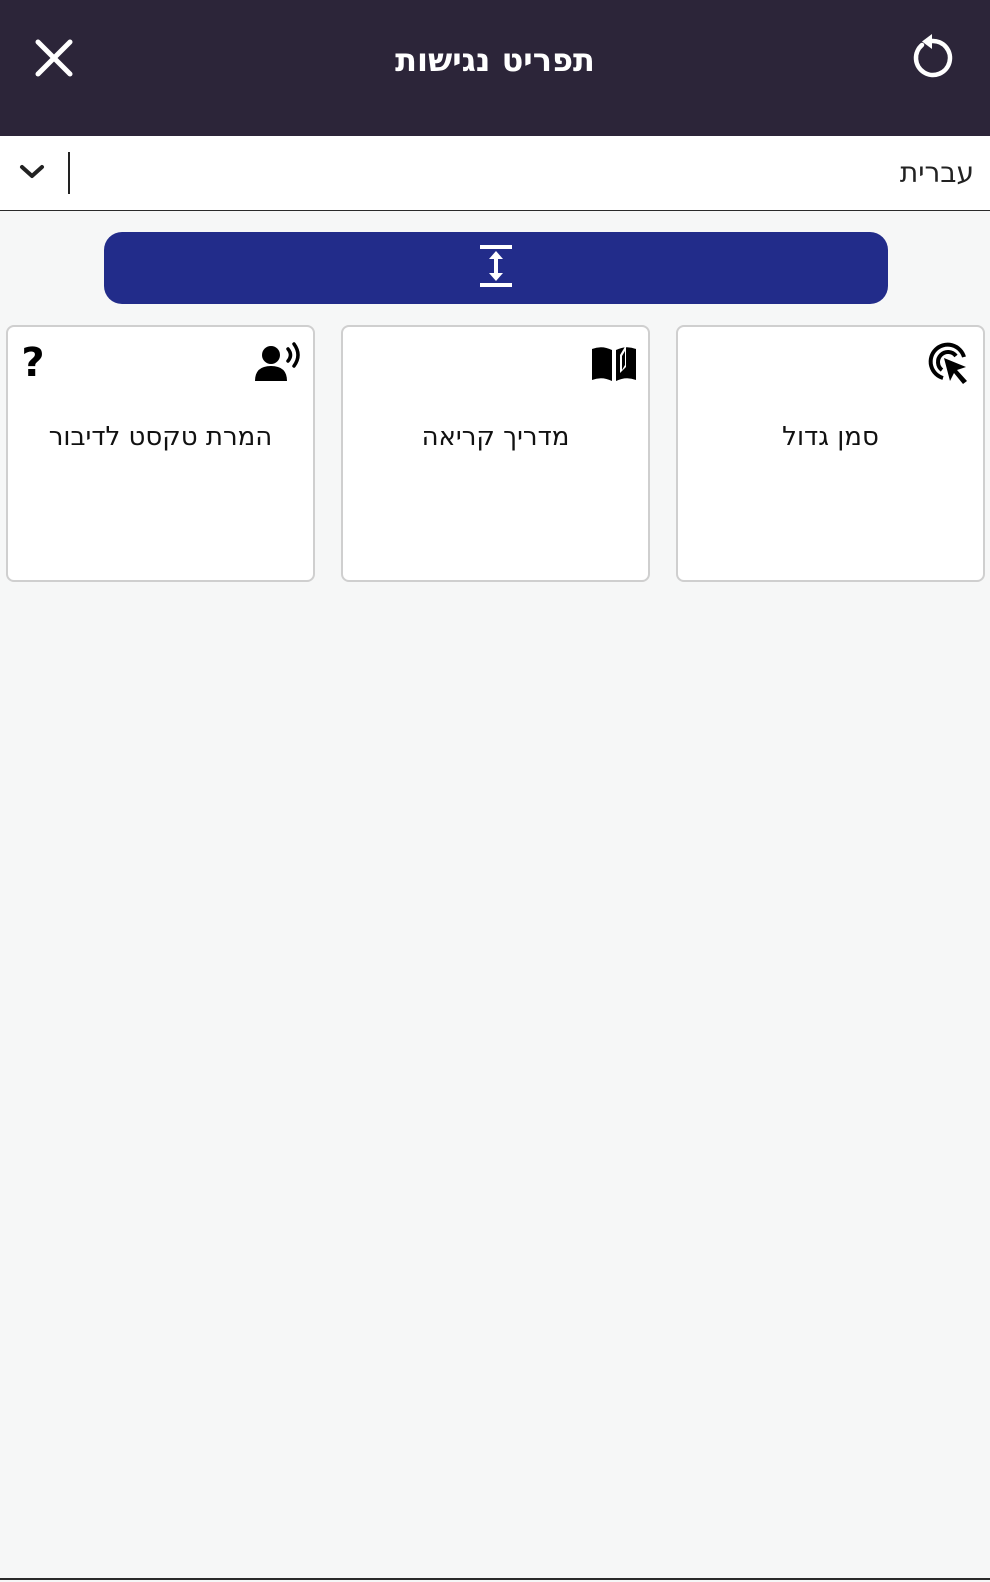 The image size is (990, 1582). I want to click on close-button, so click(54, 60).